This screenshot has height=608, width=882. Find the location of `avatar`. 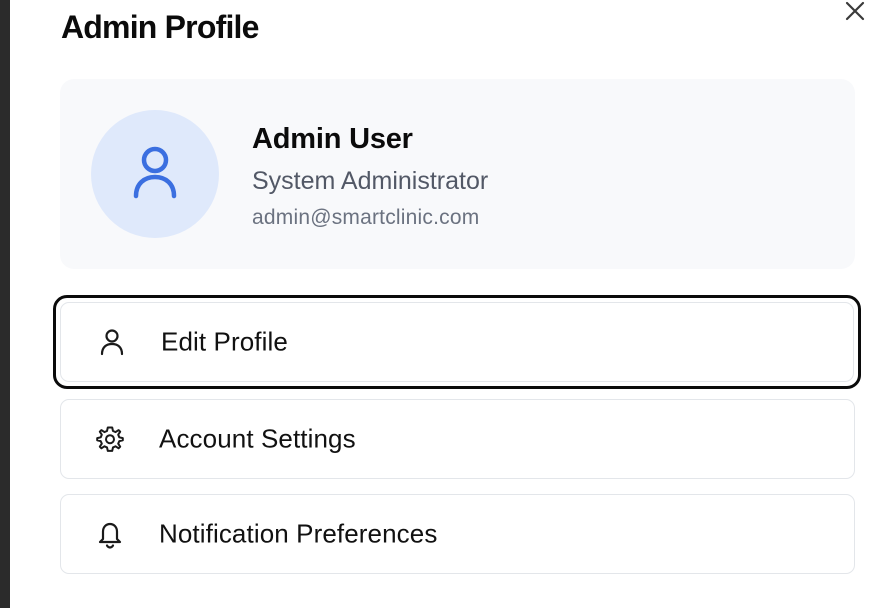

avatar is located at coordinates (155, 174).